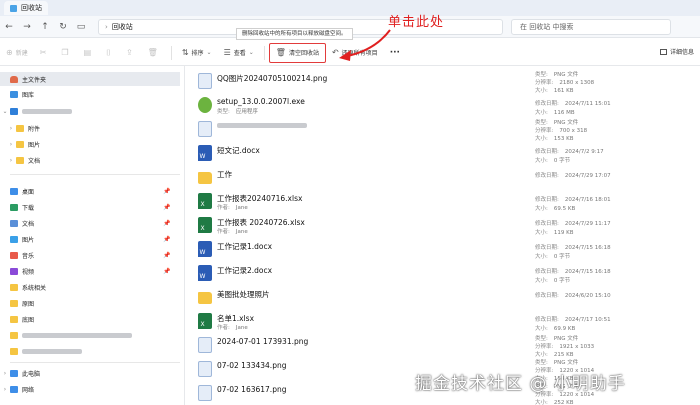 This screenshot has height=405, width=700. Describe the element at coordinates (95, 174) in the screenshot. I see `divider` at that location.